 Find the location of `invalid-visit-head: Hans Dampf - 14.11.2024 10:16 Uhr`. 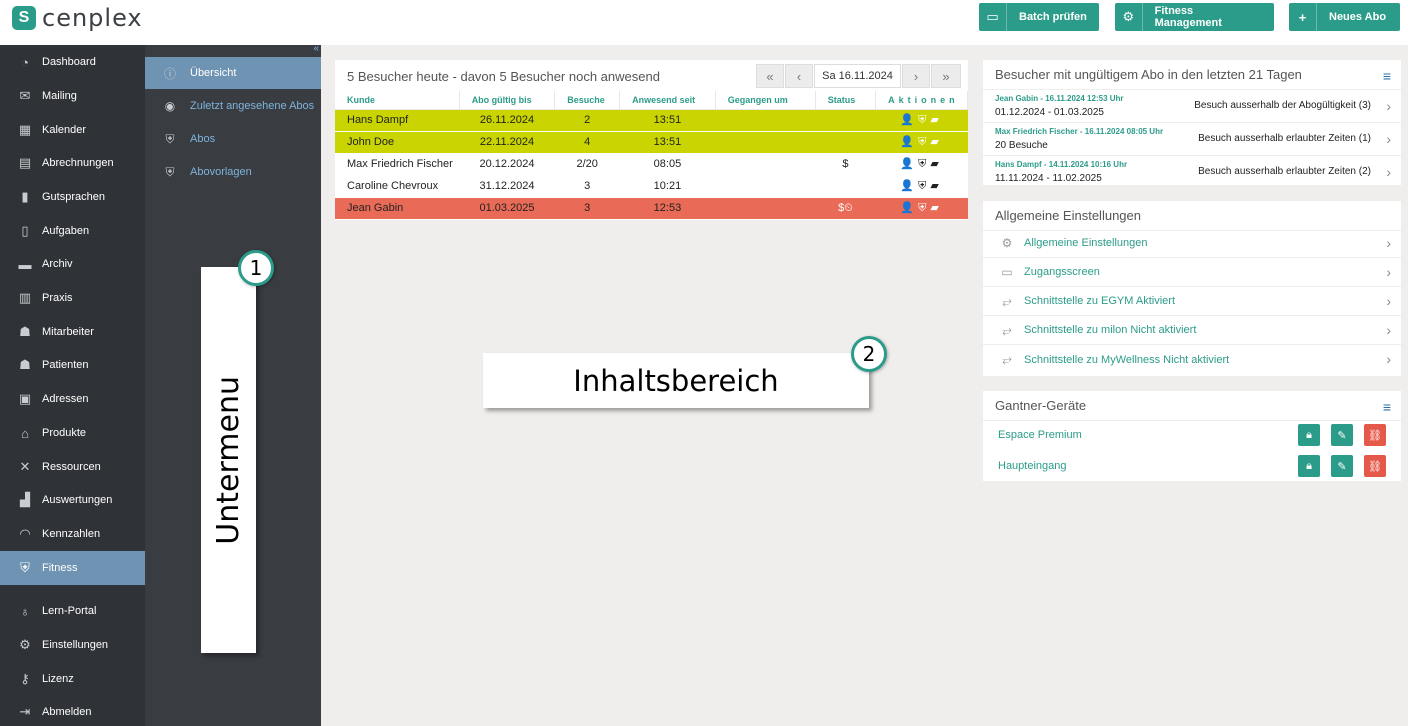

invalid-visit-head: Hans Dampf - 14.11.2024 10:16 Uhr is located at coordinates (1061, 164).